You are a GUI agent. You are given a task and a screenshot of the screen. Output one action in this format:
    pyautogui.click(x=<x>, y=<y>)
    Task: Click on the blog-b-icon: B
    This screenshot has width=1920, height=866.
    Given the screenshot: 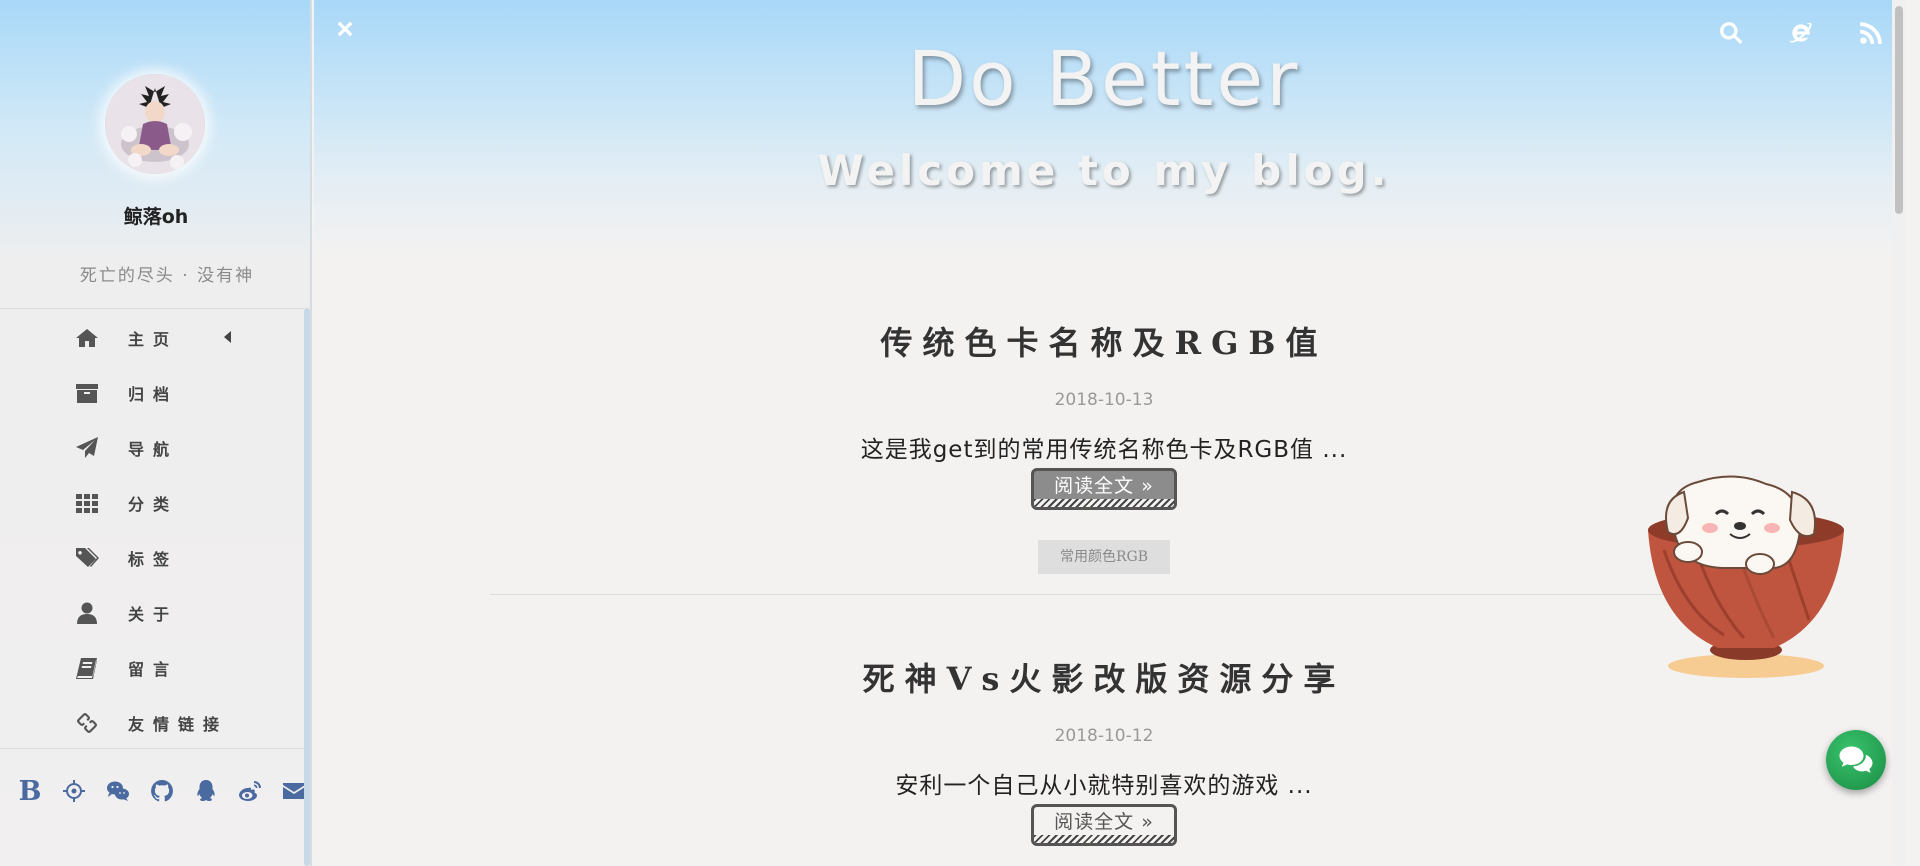 What is the action you would take?
    pyautogui.click(x=30, y=791)
    